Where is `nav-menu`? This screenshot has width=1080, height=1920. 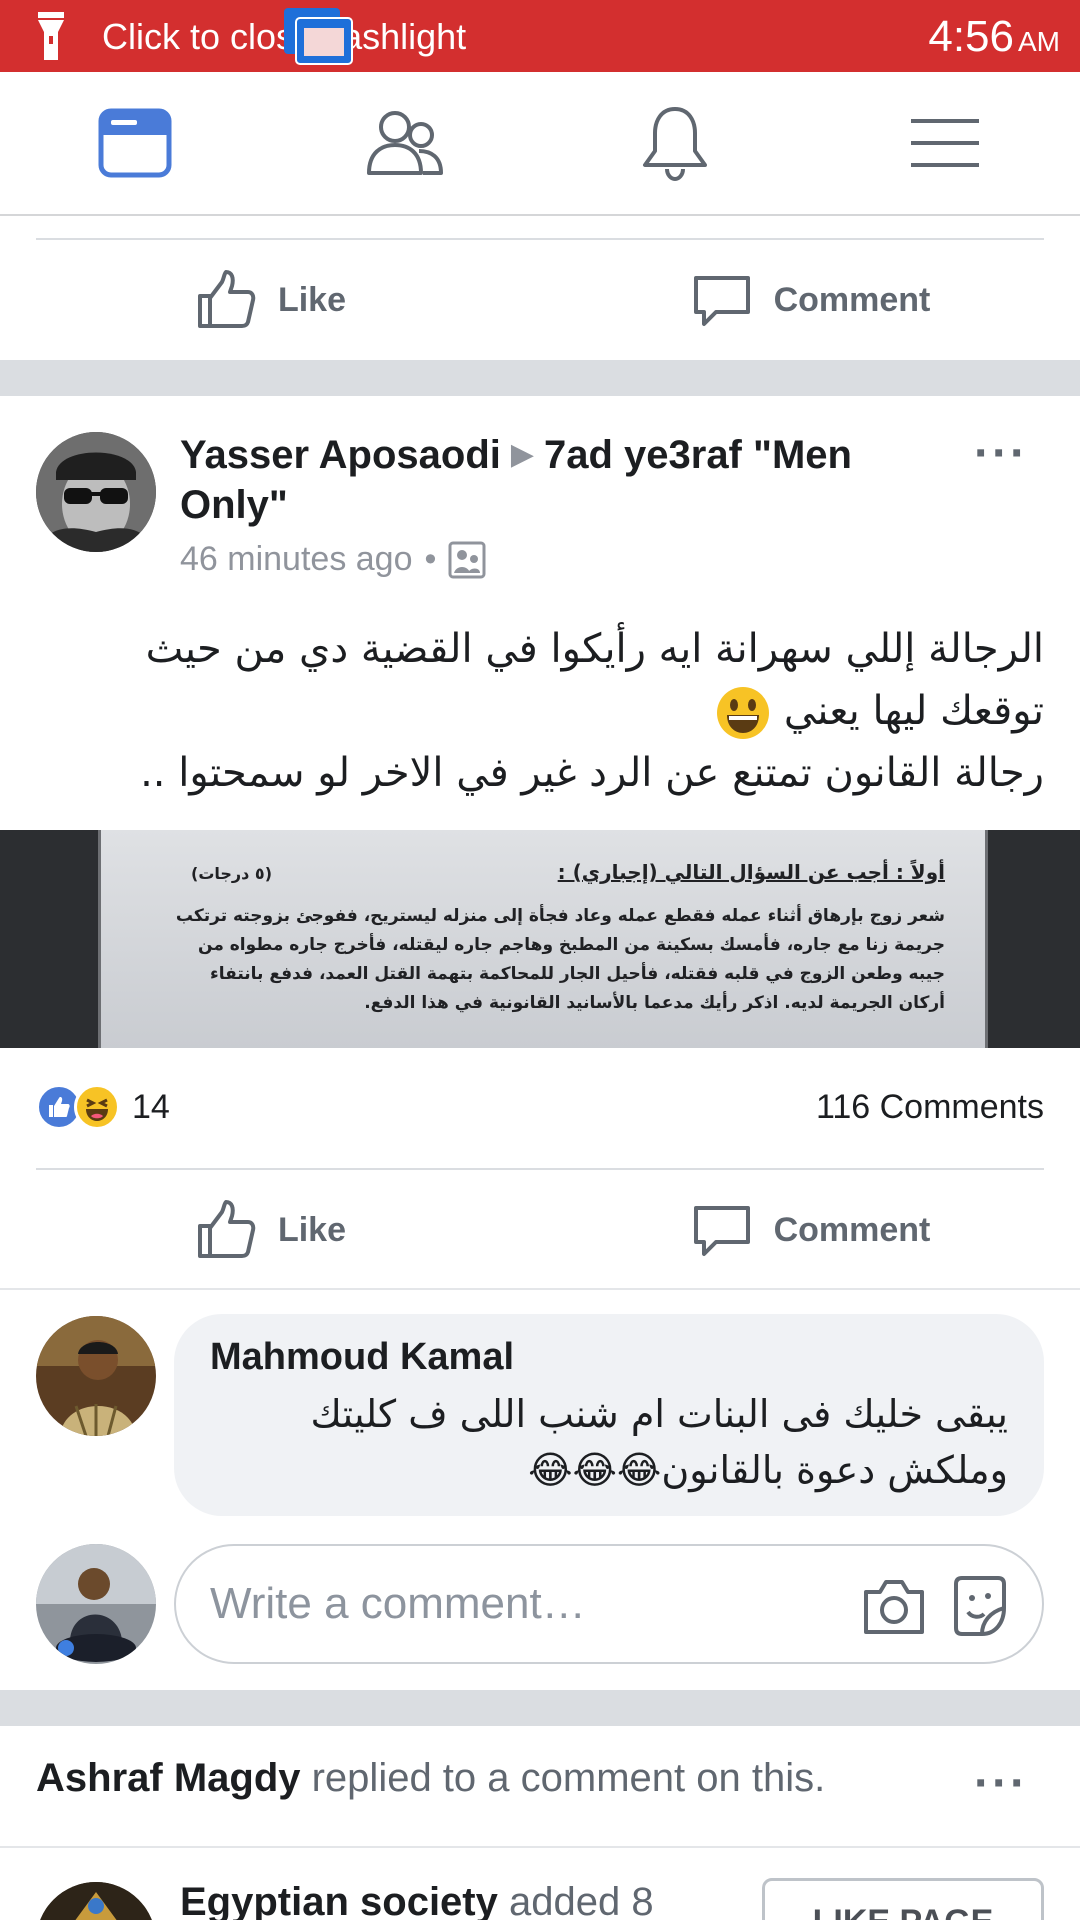 nav-menu is located at coordinates (945, 143).